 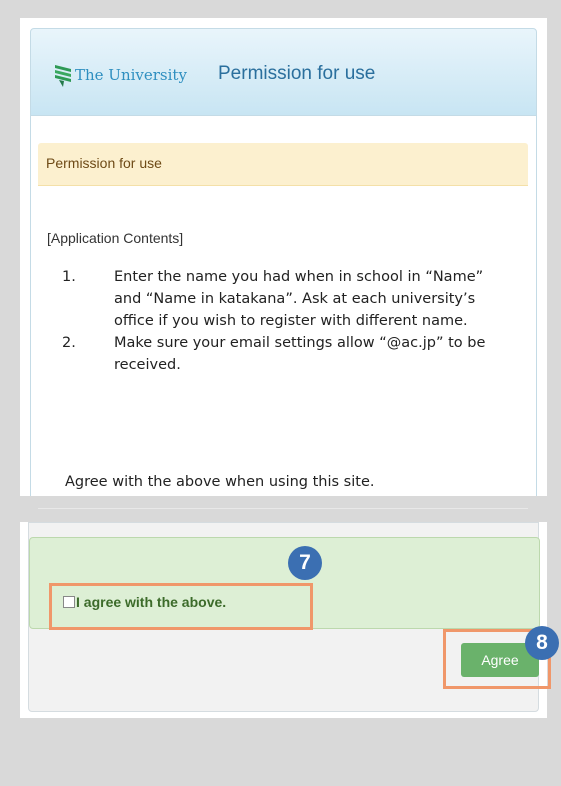 I want to click on step-badge-8: 8, so click(x=542, y=643).